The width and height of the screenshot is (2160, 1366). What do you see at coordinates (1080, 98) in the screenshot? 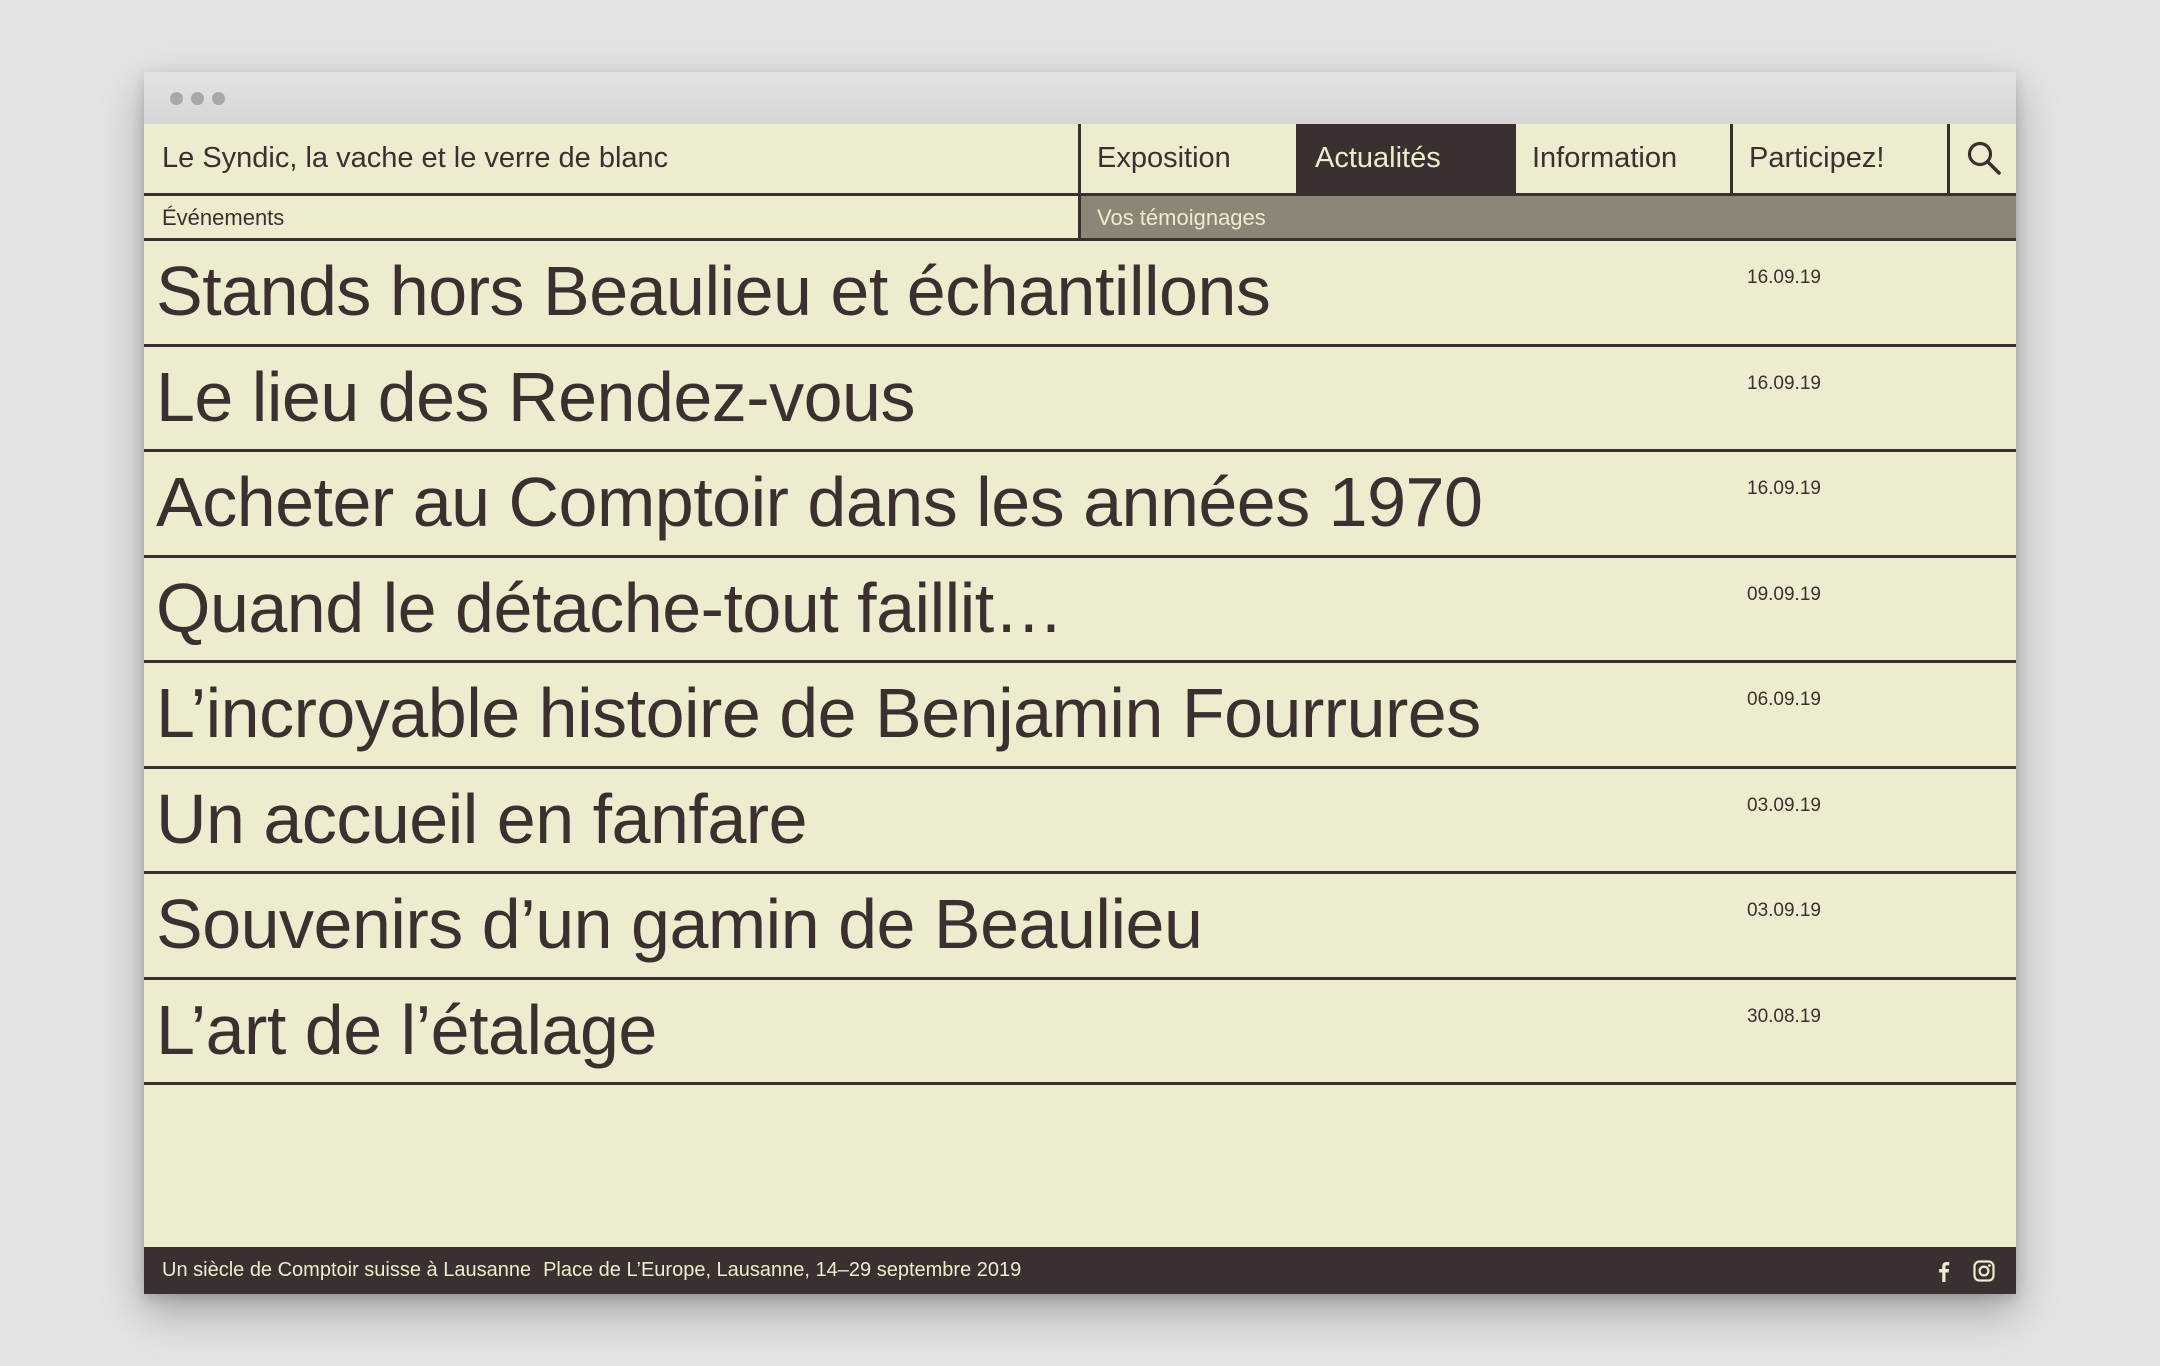
I see `browser-titlebar` at bounding box center [1080, 98].